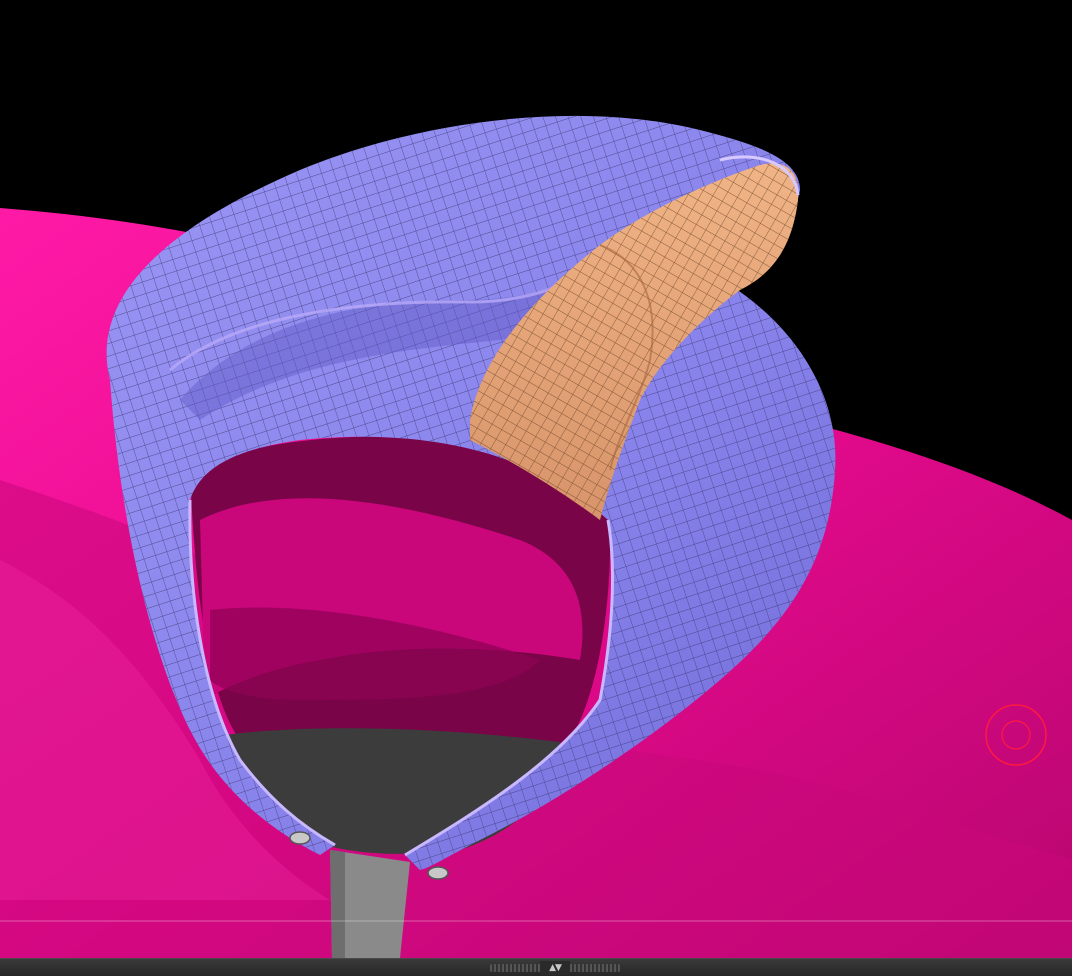 The width and height of the screenshot is (1072, 976). I want to click on drawstring-grommet-left, so click(300, 838).